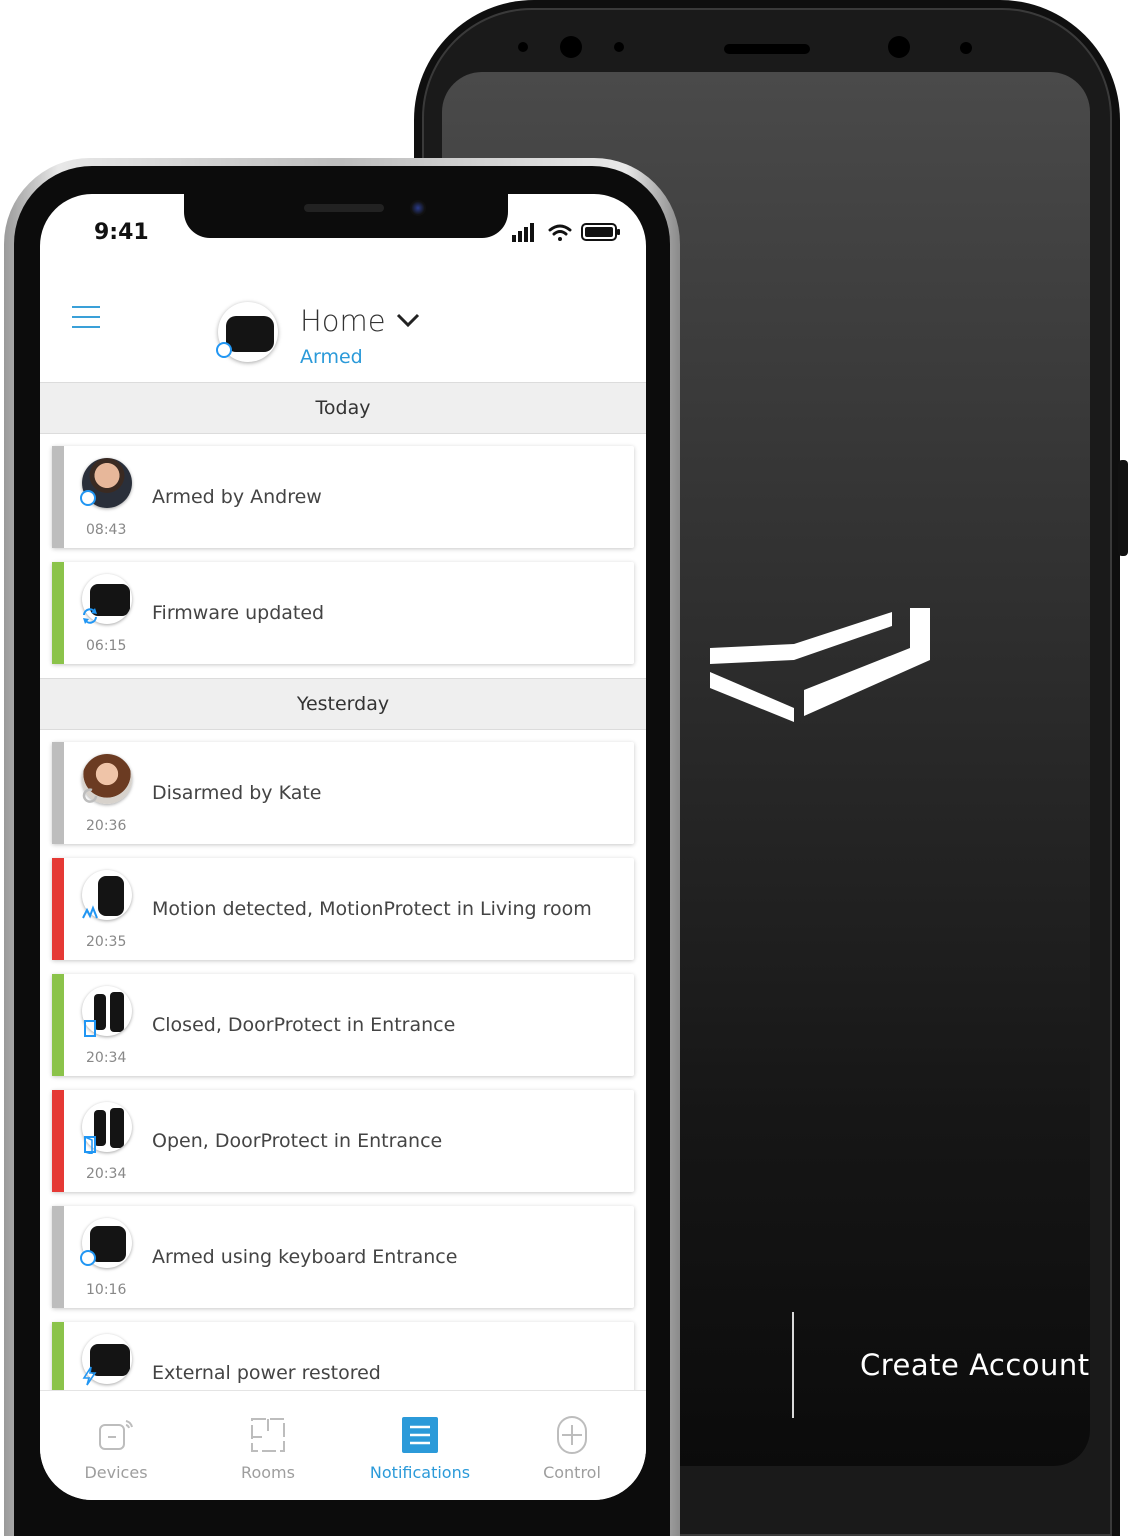  I want to click on event-text: Closed, DoorProtect in Entrance, so click(304, 1025).